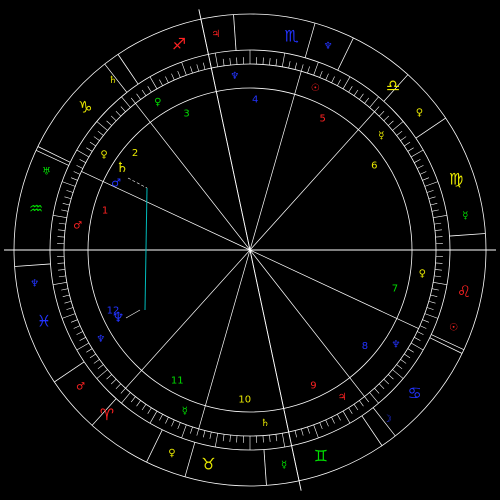 This screenshot has width=500, height=500. What do you see at coordinates (179, 43) in the screenshot?
I see `sagittarius-sign: ♐` at bounding box center [179, 43].